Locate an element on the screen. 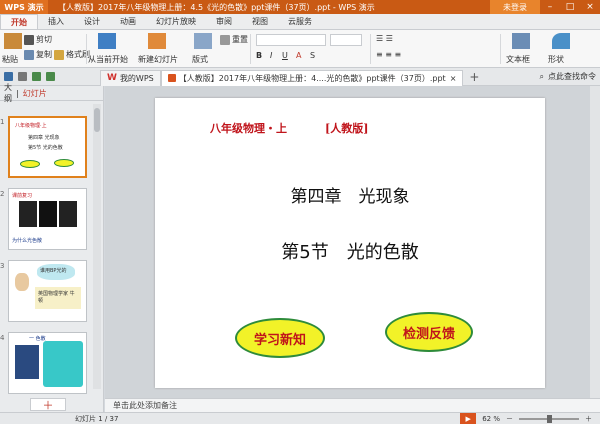 The width and height of the screenshot is (600, 424). cut-button: 剪切 is located at coordinates (38, 39).